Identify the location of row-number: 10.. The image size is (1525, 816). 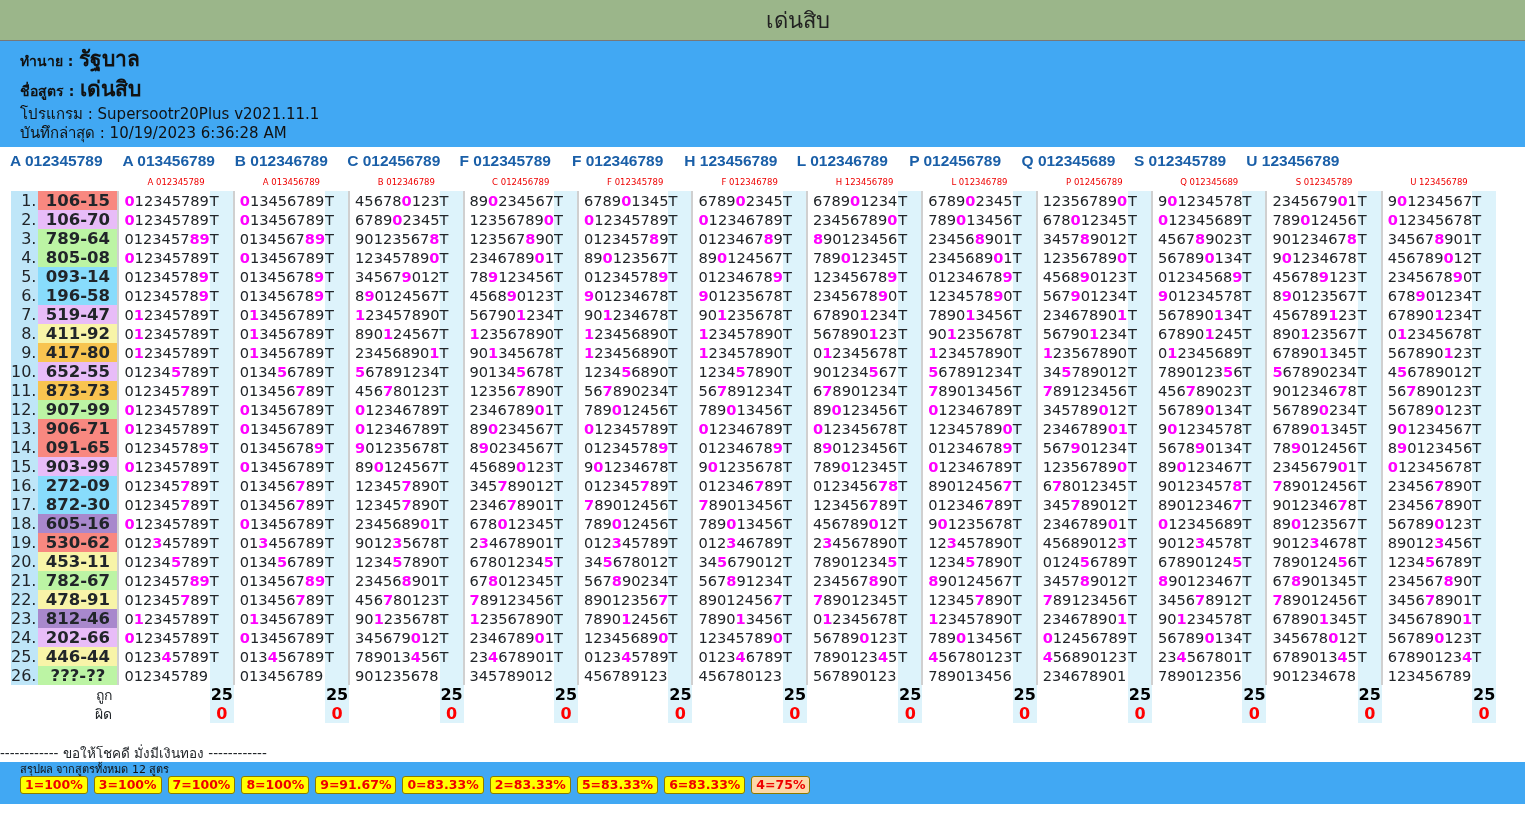
(25, 372).